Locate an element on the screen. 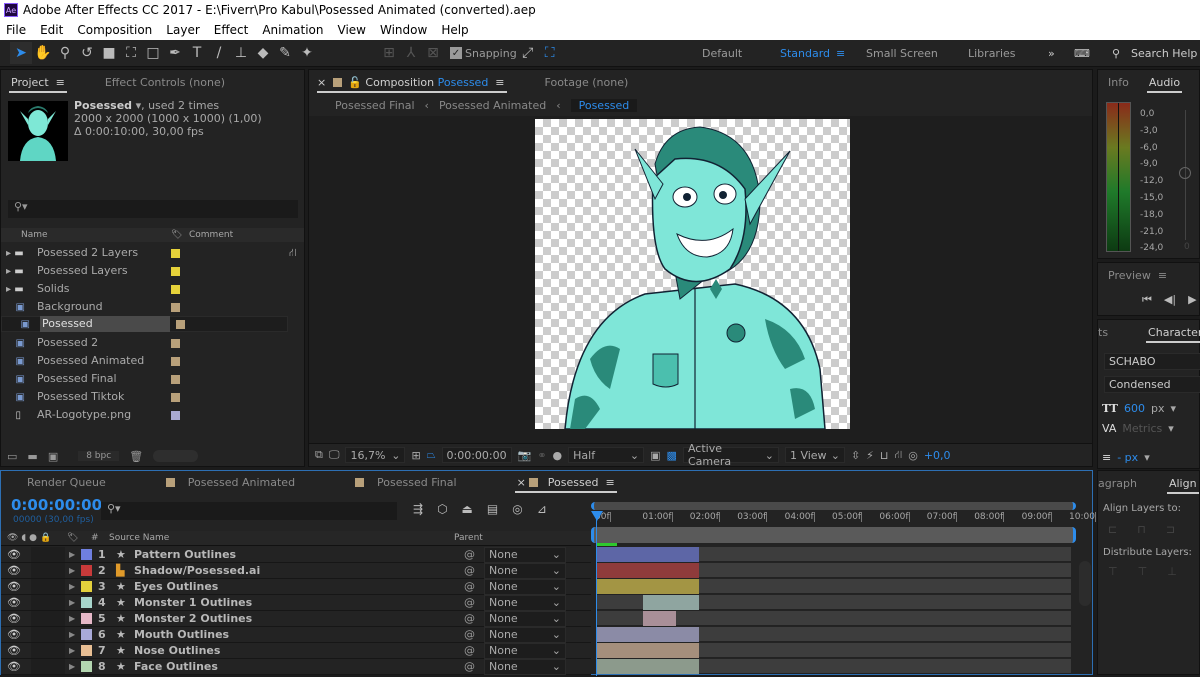 The height and width of the screenshot is (677, 1200). fast-previews-icon: ⚡ is located at coordinates (870, 455).